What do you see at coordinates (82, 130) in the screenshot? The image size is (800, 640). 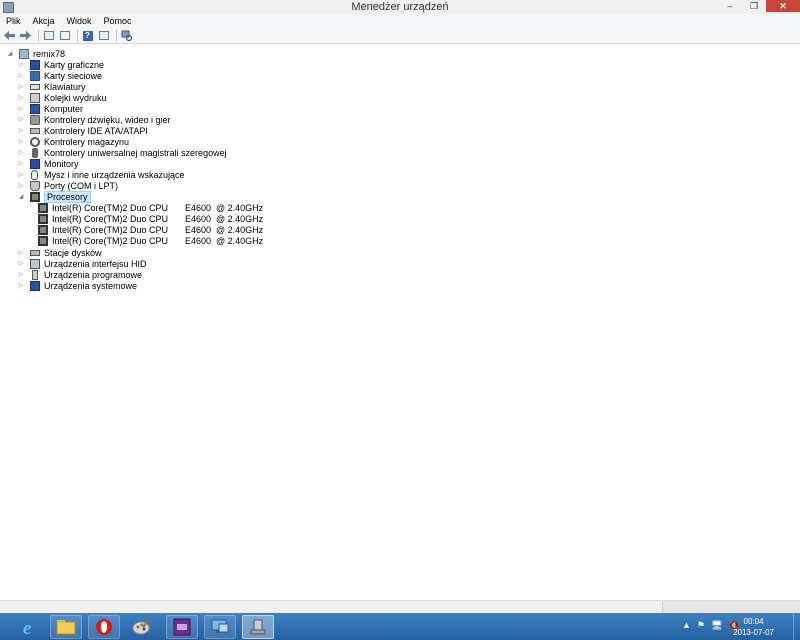 I see `tree-item-kontrolery-ide: ▷ Kontrolery IDE ATA/ATAPI` at bounding box center [82, 130].